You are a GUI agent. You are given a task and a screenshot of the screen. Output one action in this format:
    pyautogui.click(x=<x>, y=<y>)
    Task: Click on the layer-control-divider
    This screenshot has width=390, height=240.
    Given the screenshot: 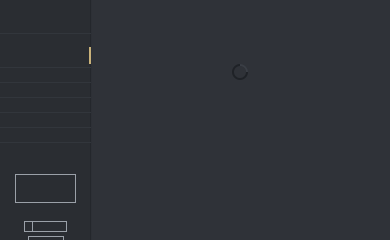 What is the action you would take?
    pyautogui.click(x=32, y=226)
    